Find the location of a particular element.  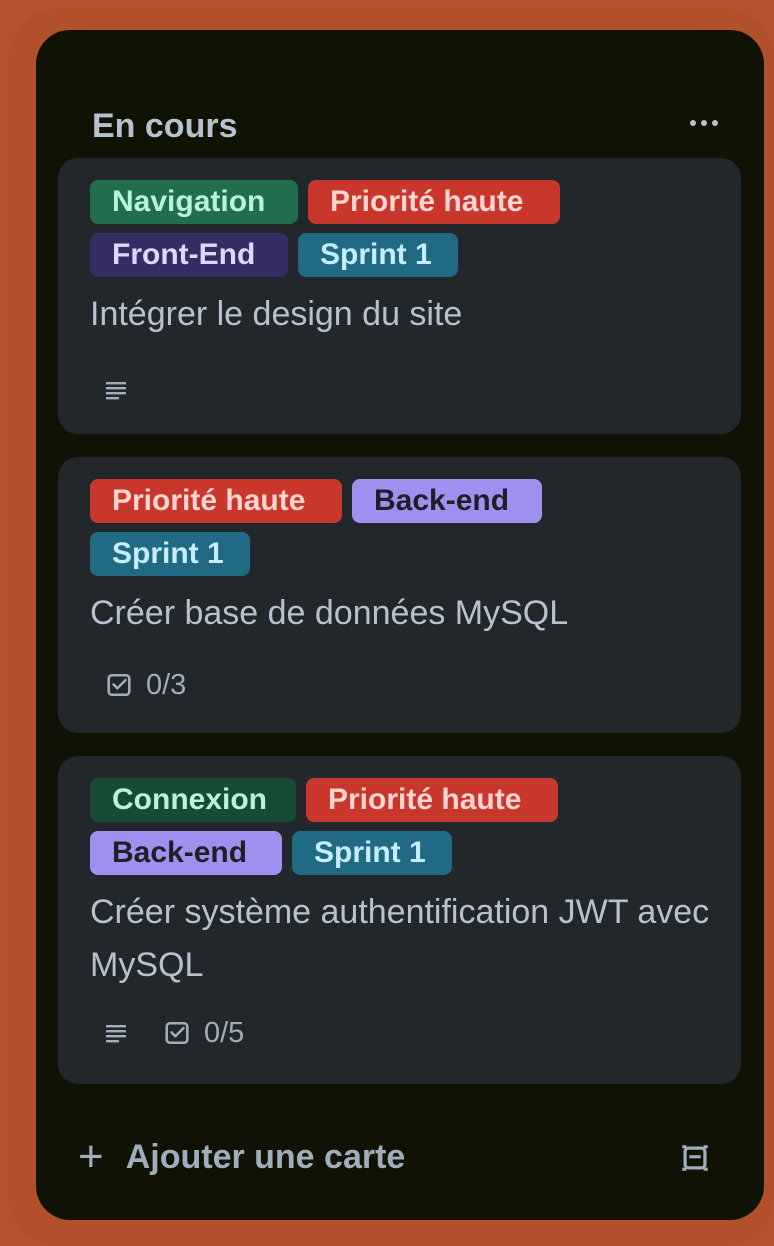

checklist-count: 0/5 is located at coordinates (224, 1032).